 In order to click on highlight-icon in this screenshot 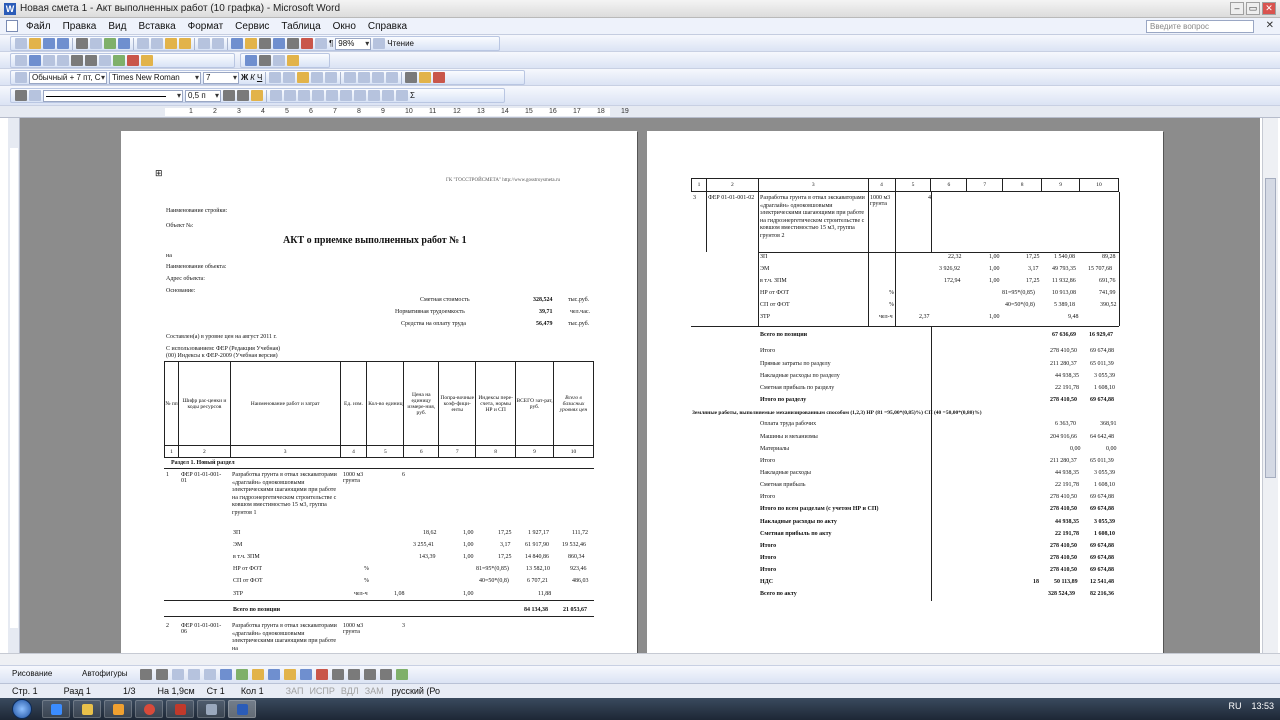, I will do `click(425, 77)`.